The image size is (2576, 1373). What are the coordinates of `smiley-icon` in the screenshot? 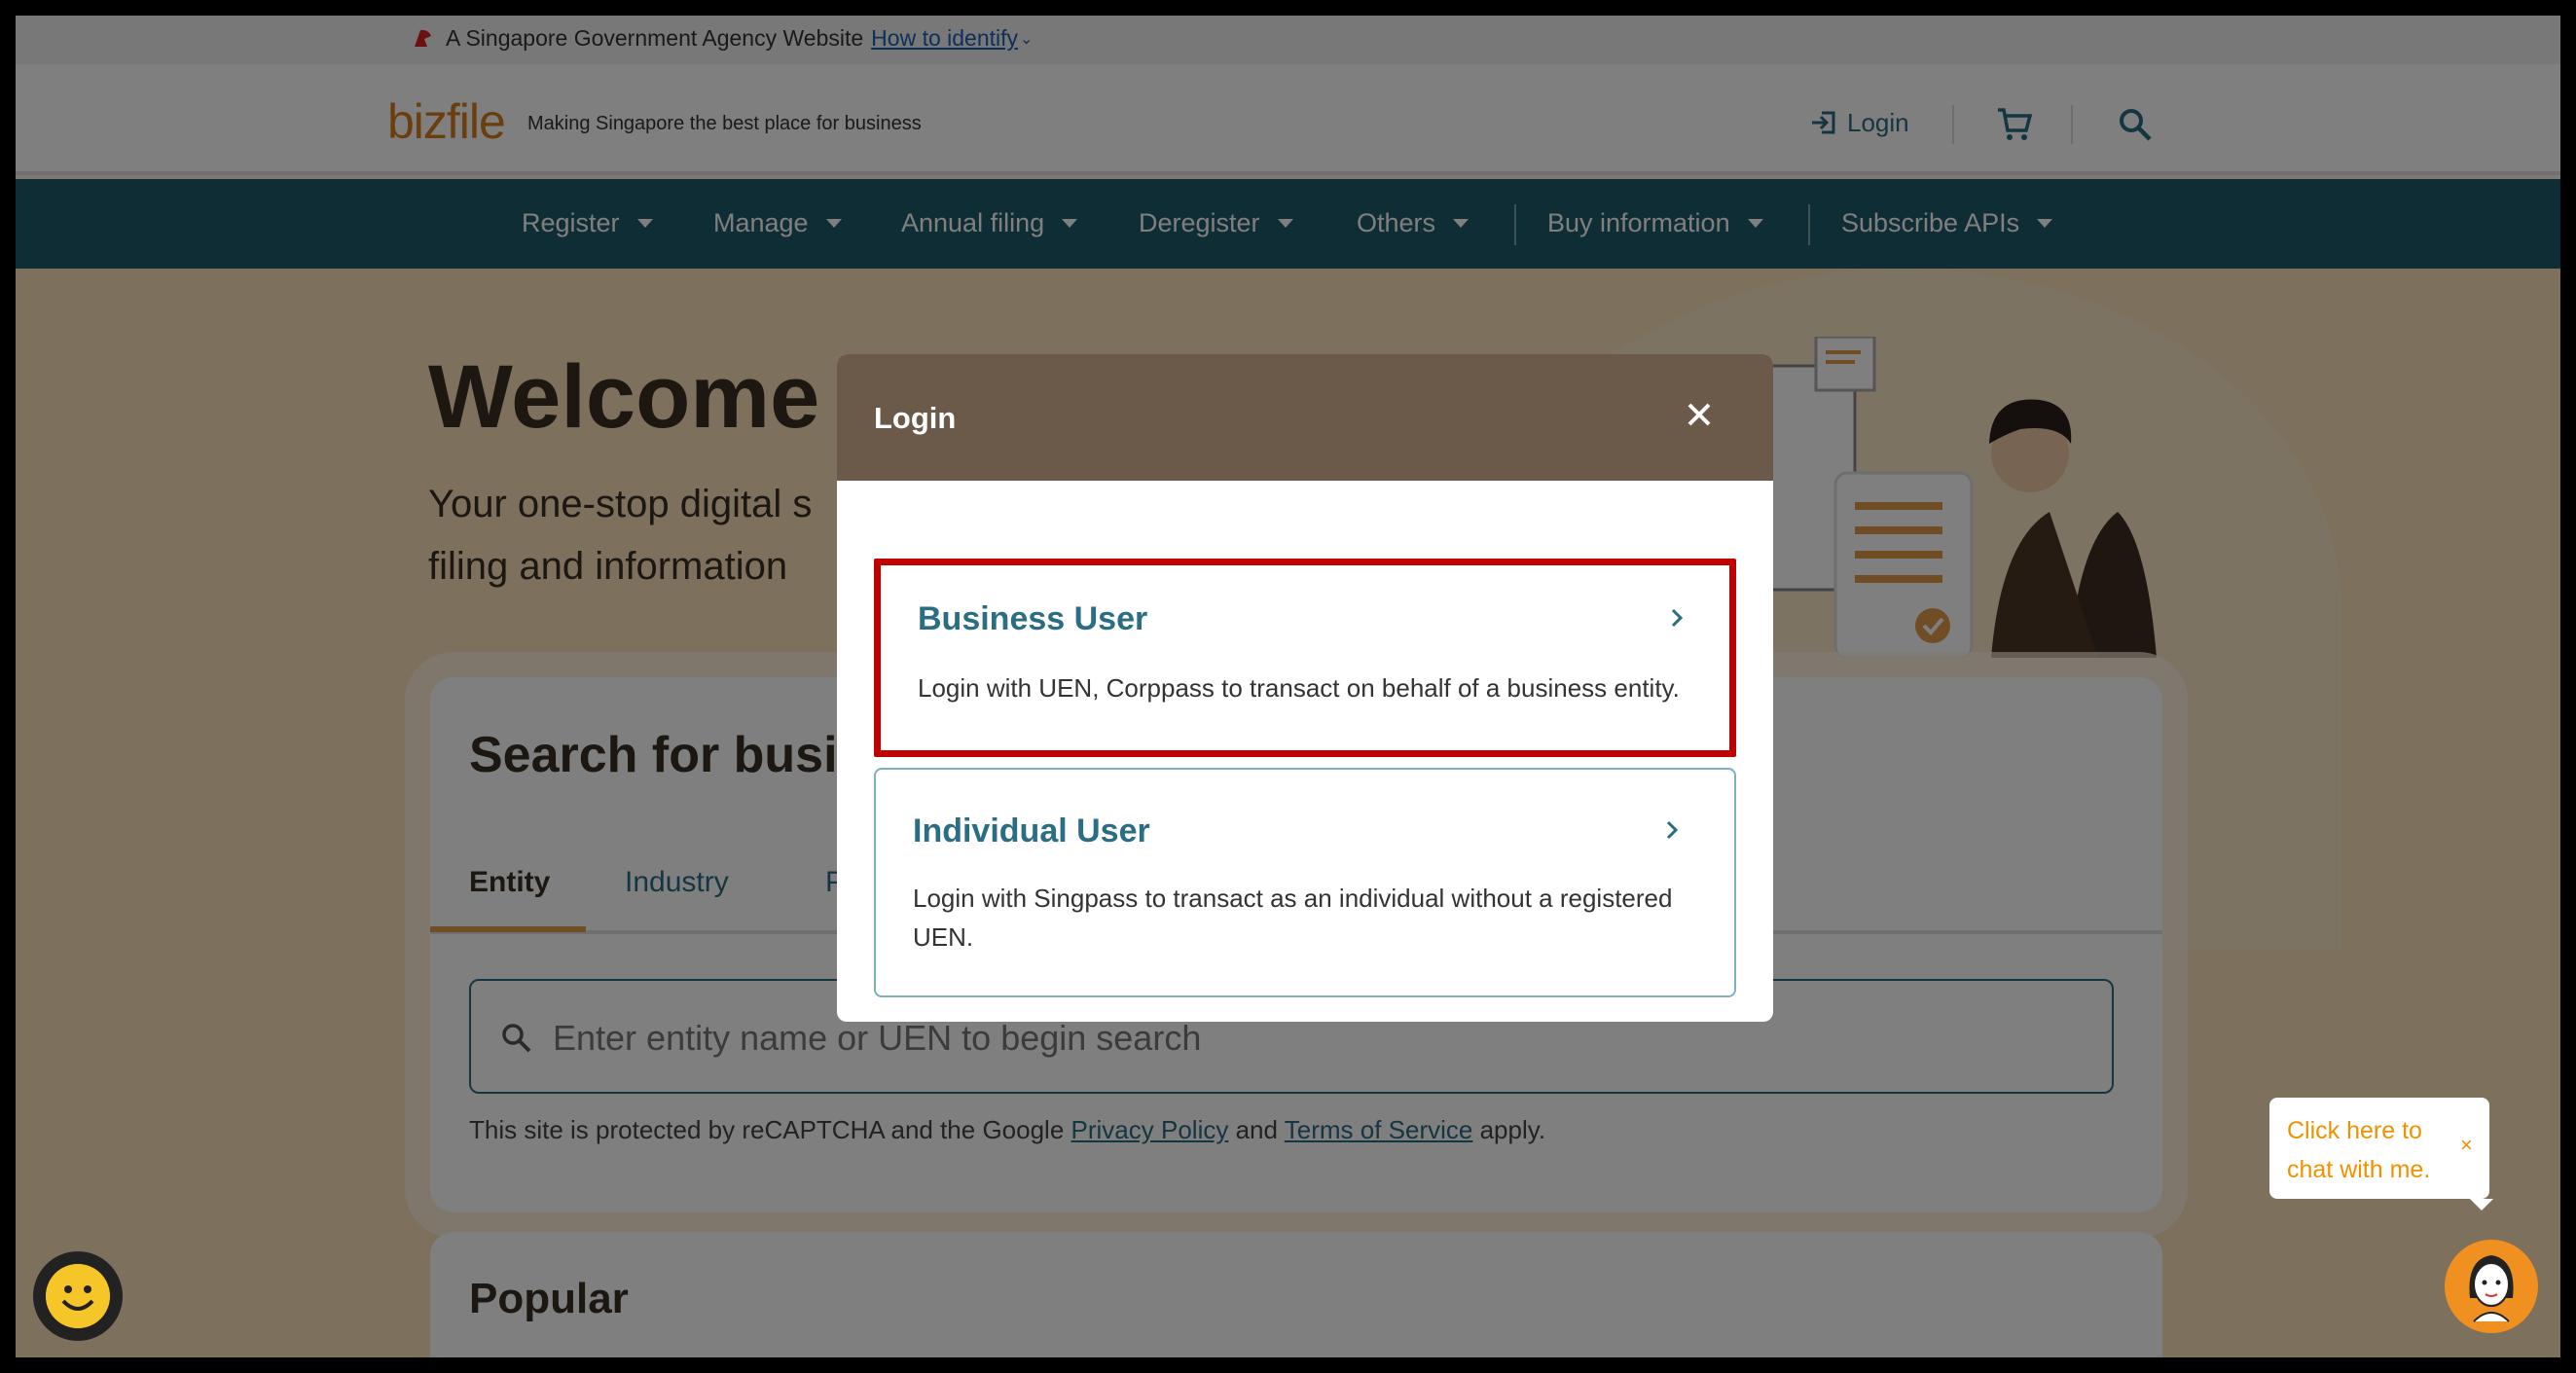 It's located at (78, 1296).